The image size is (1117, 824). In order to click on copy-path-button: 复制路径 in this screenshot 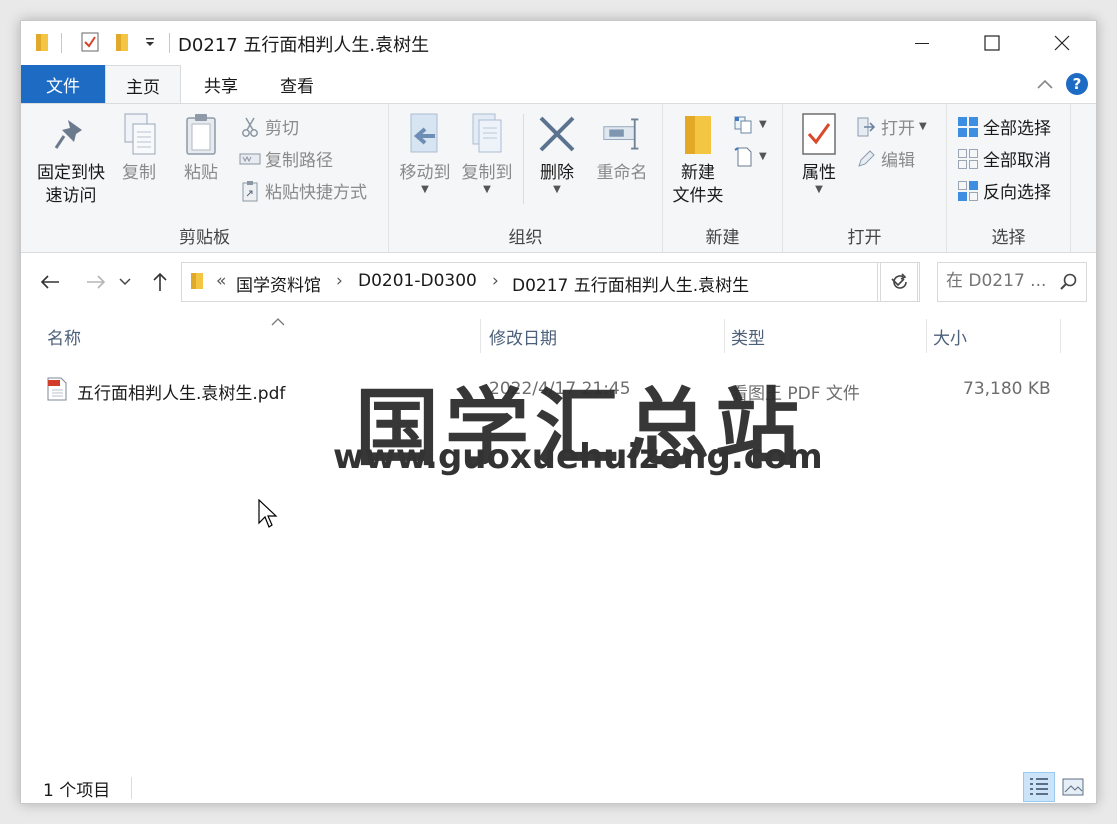, I will do `click(286, 158)`.